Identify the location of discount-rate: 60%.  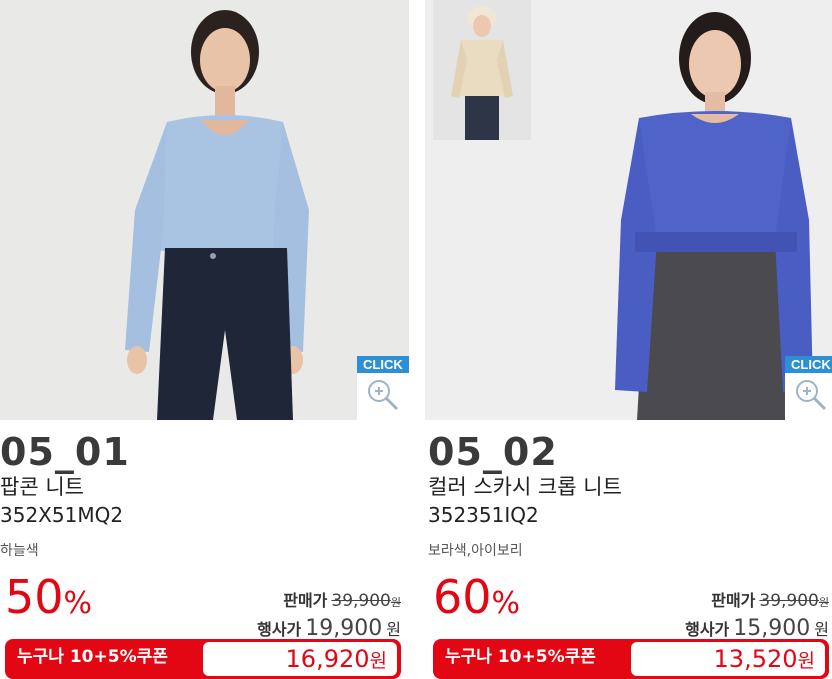
(476, 602).